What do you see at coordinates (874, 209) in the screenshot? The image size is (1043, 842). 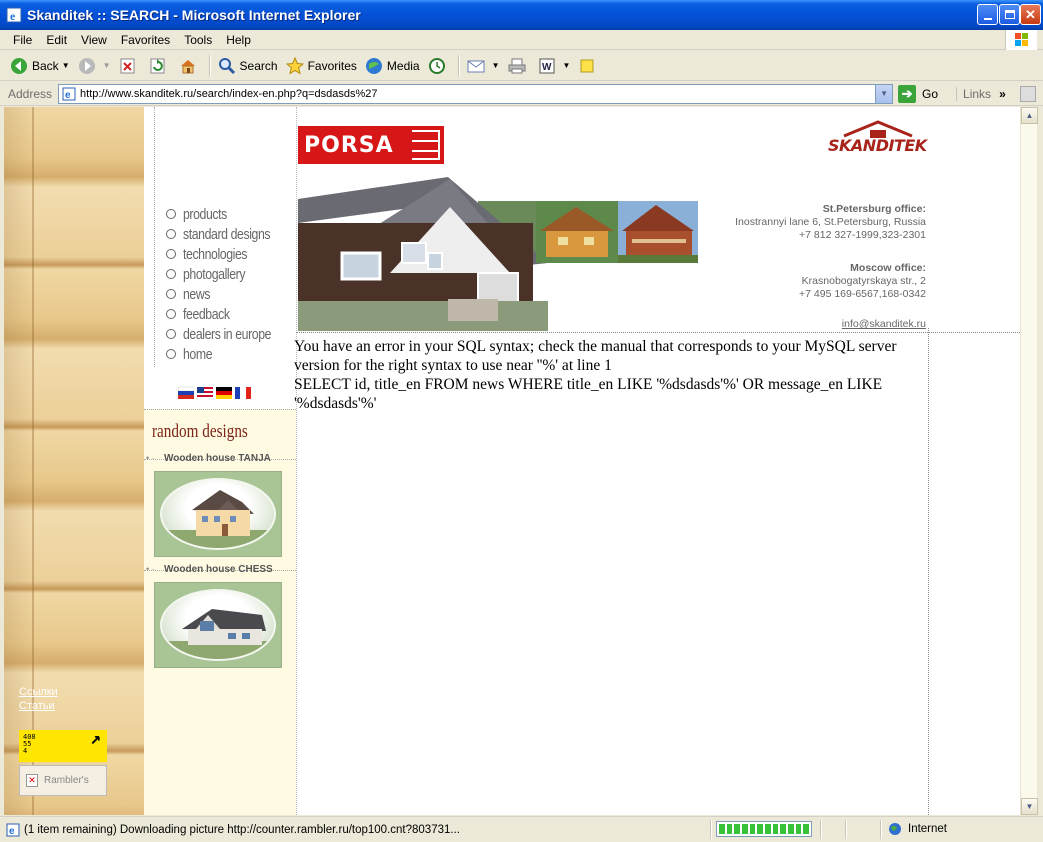 I see `spb-office-title: St.Petersburg office:` at bounding box center [874, 209].